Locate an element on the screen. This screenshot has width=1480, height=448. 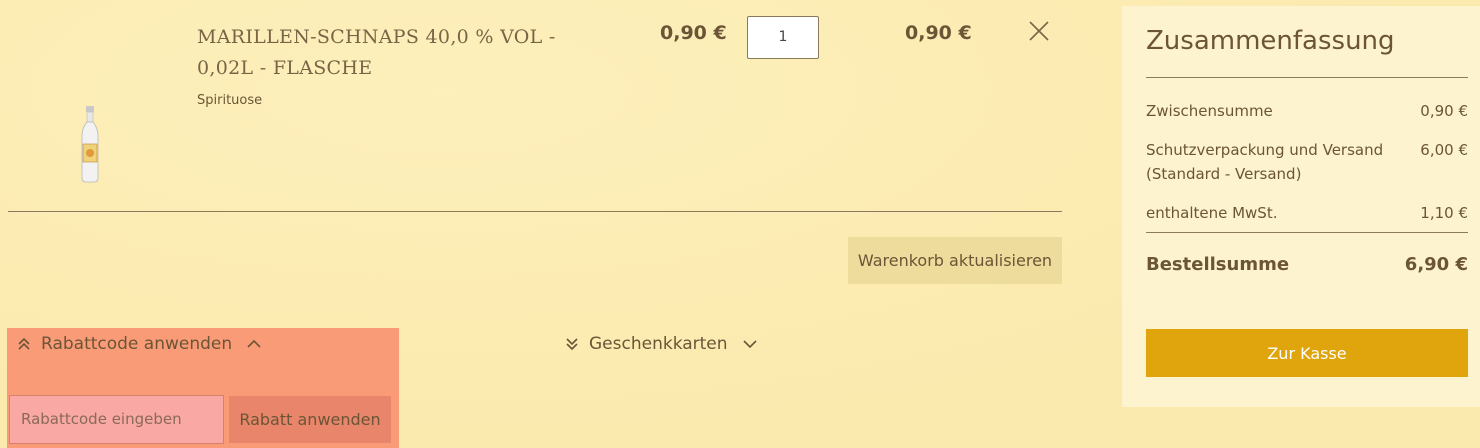
tax-value: 1,10 € is located at coordinates (1444, 213).